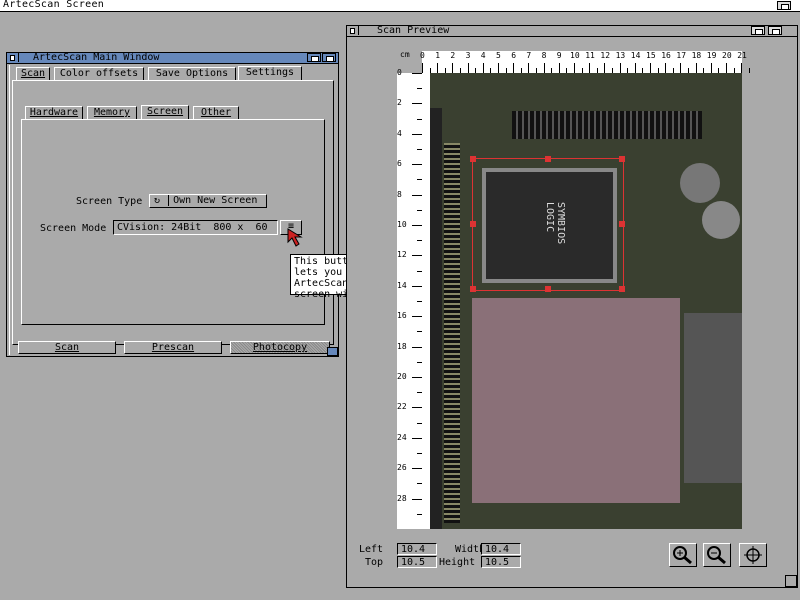 Image resolution: width=800 pixels, height=600 pixels. What do you see at coordinates (208, 201) in the screenshot?
I see `screen-type-cycle-button: ↻ Own New Screen` at bounding box center [208, 201].